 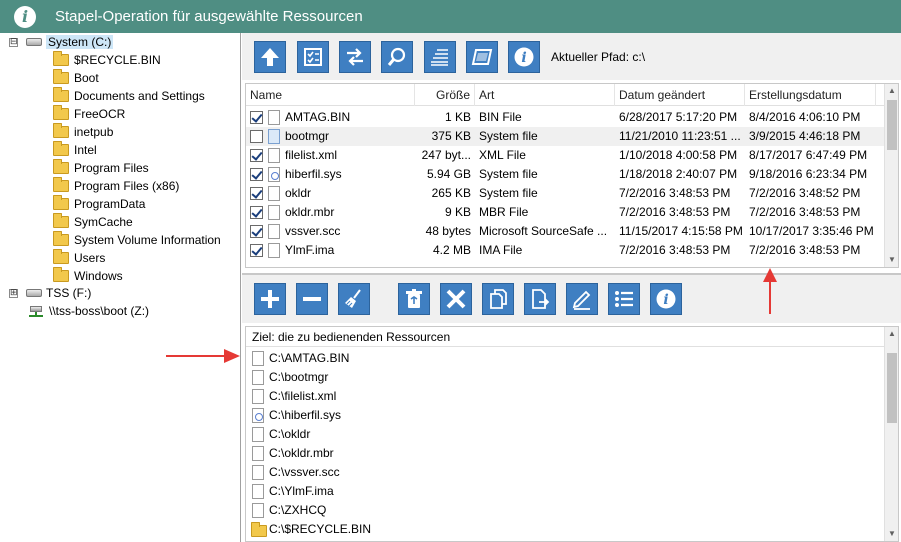 I want to click on list-item: C:\okldr.mbr, so click(x=566, y=453).